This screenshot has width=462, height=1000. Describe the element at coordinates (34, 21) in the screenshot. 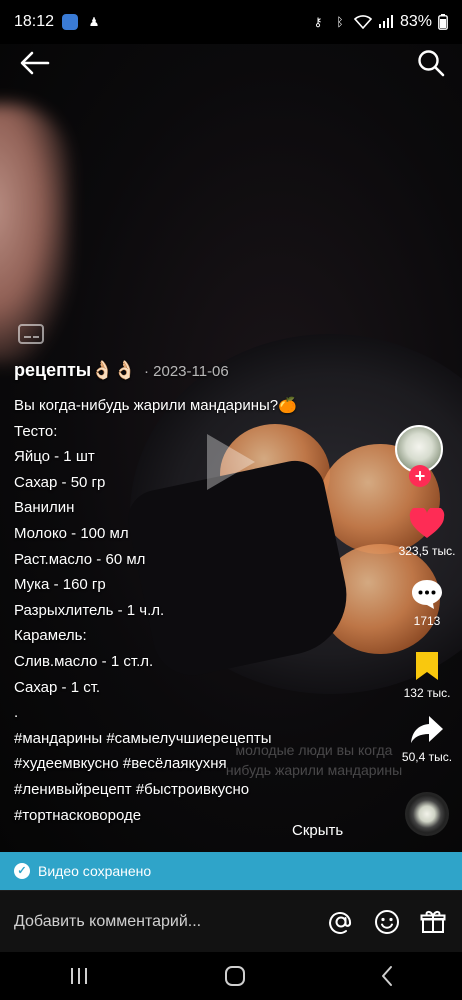

I see `status-time: 18:12` at that location.